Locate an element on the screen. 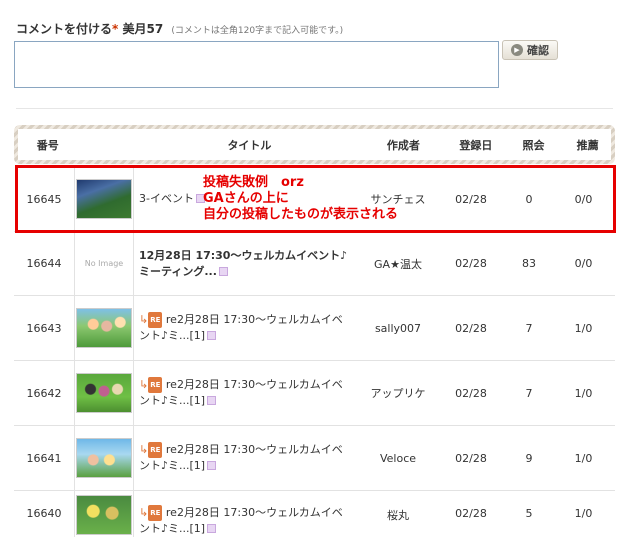 The height and width of the screenshot is (537, 636). row-title-link: 3-イベント is located at coordinates (166, 198).